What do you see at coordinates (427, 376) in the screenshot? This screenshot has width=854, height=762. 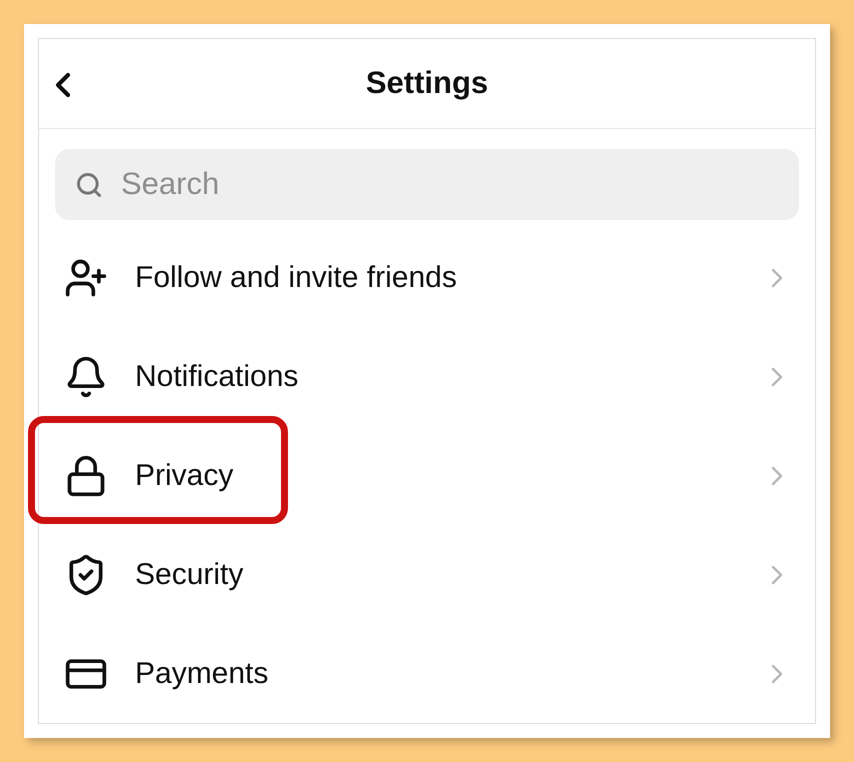 I see `settings-row: Notifications` at bounding box center [427, 376].